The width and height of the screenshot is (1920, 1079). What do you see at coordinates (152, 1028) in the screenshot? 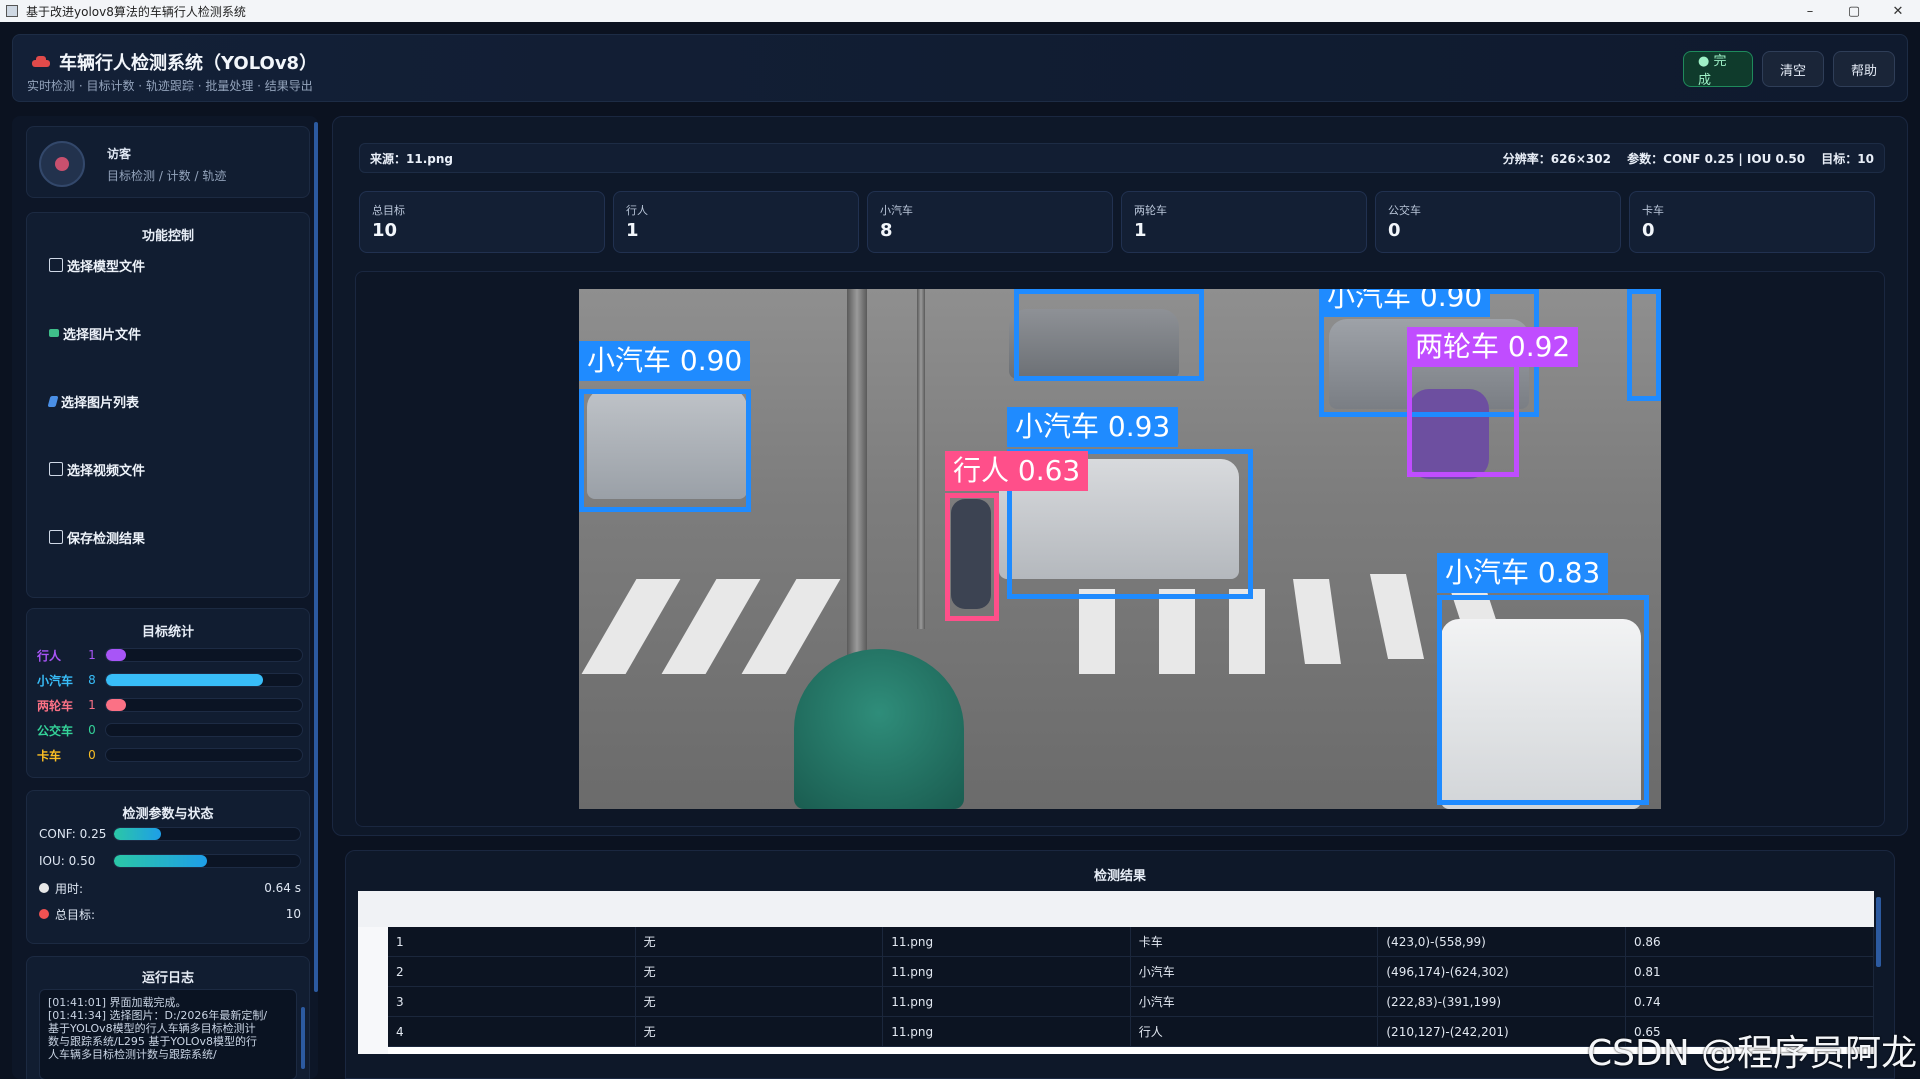
I see `log-line: 基于YOLOv8模型的行人车辆多目标检测计` at bounding box center [152, 1028].